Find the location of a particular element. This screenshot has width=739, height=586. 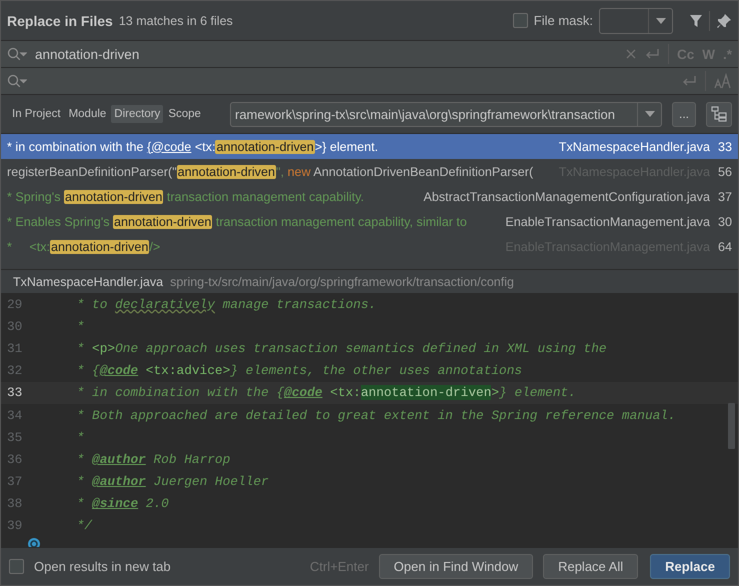

scope-tab: Module is located at coordinates (88, 114).